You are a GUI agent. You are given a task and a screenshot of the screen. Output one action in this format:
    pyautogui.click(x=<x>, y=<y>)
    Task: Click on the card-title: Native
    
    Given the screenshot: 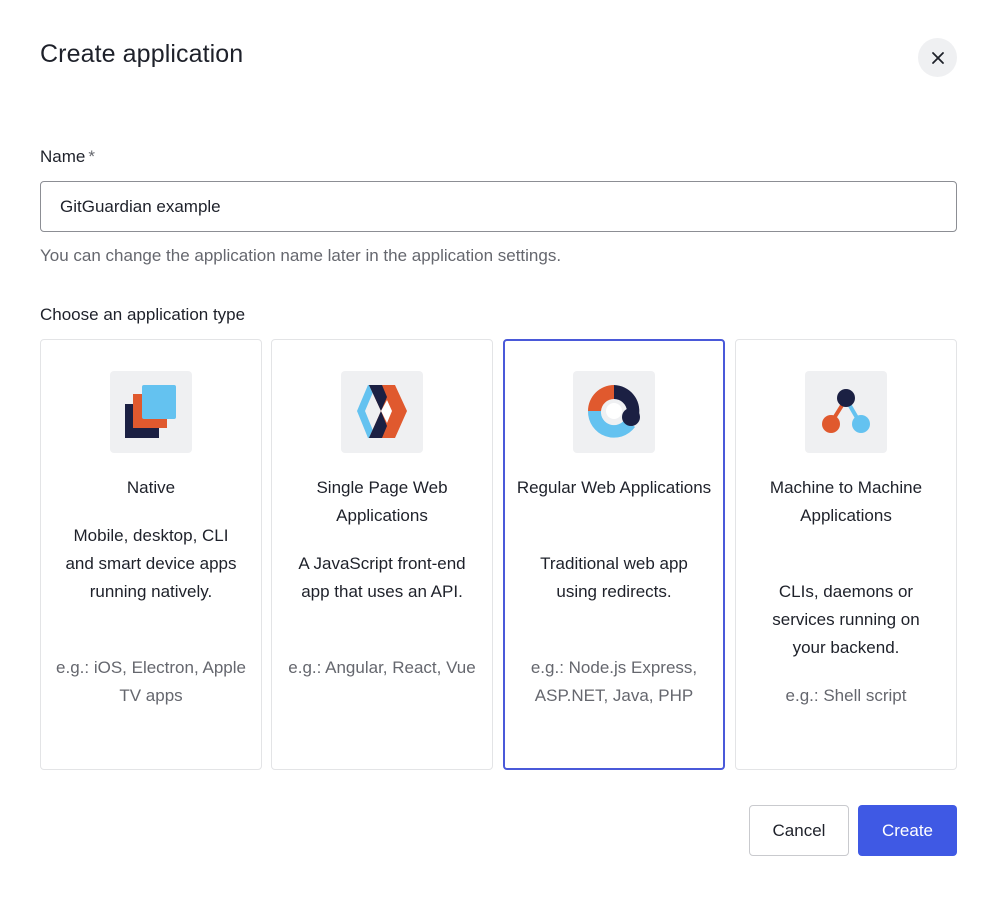 What is the action you would take?
    pyautogui.click(x=151, y=487)
    